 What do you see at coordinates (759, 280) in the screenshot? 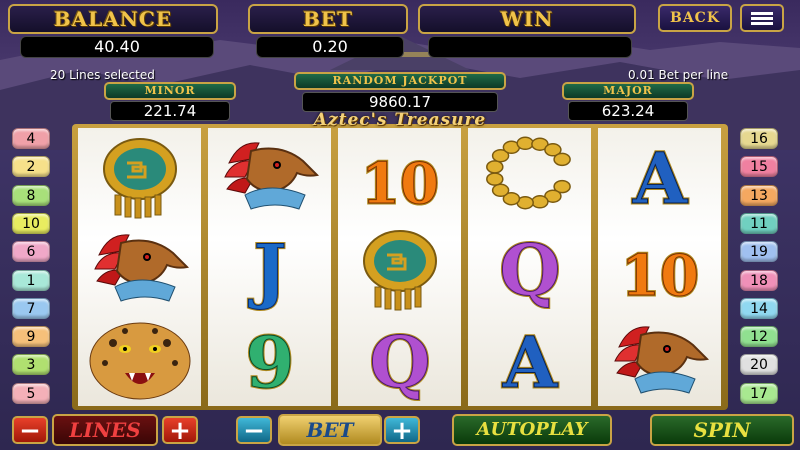
I see `right-line-tab-18: 18` at bounding box center [759, 280].